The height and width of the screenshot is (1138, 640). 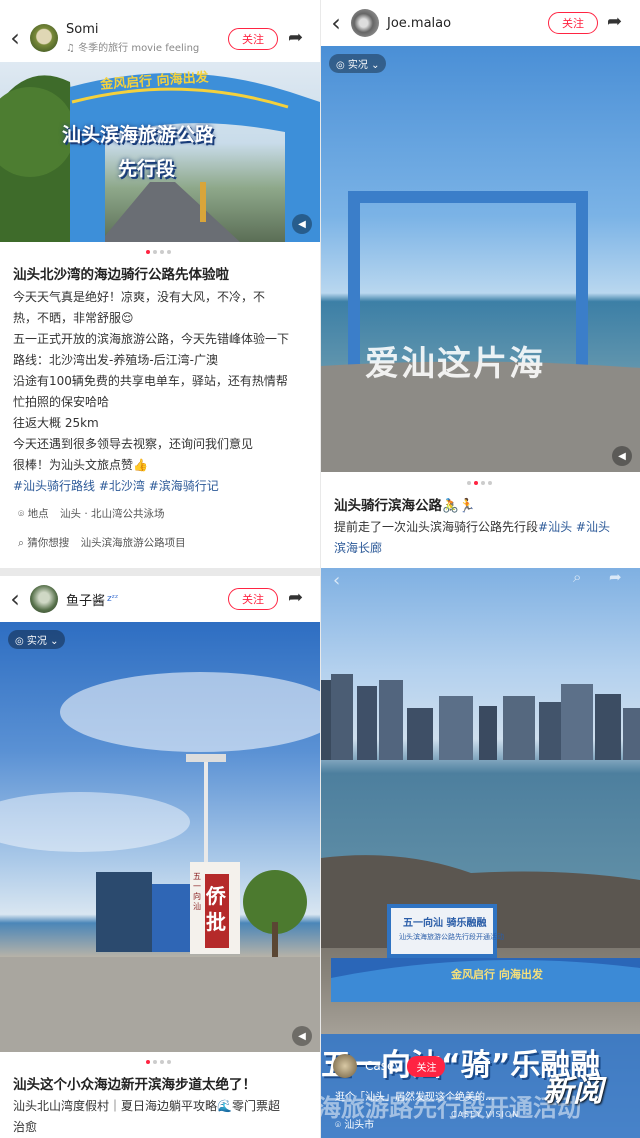 What do you see at coordinates (574, 527) in the screenshot?
I see `hashtags: #汕头 #汕头` at bounding box center [574, 527].